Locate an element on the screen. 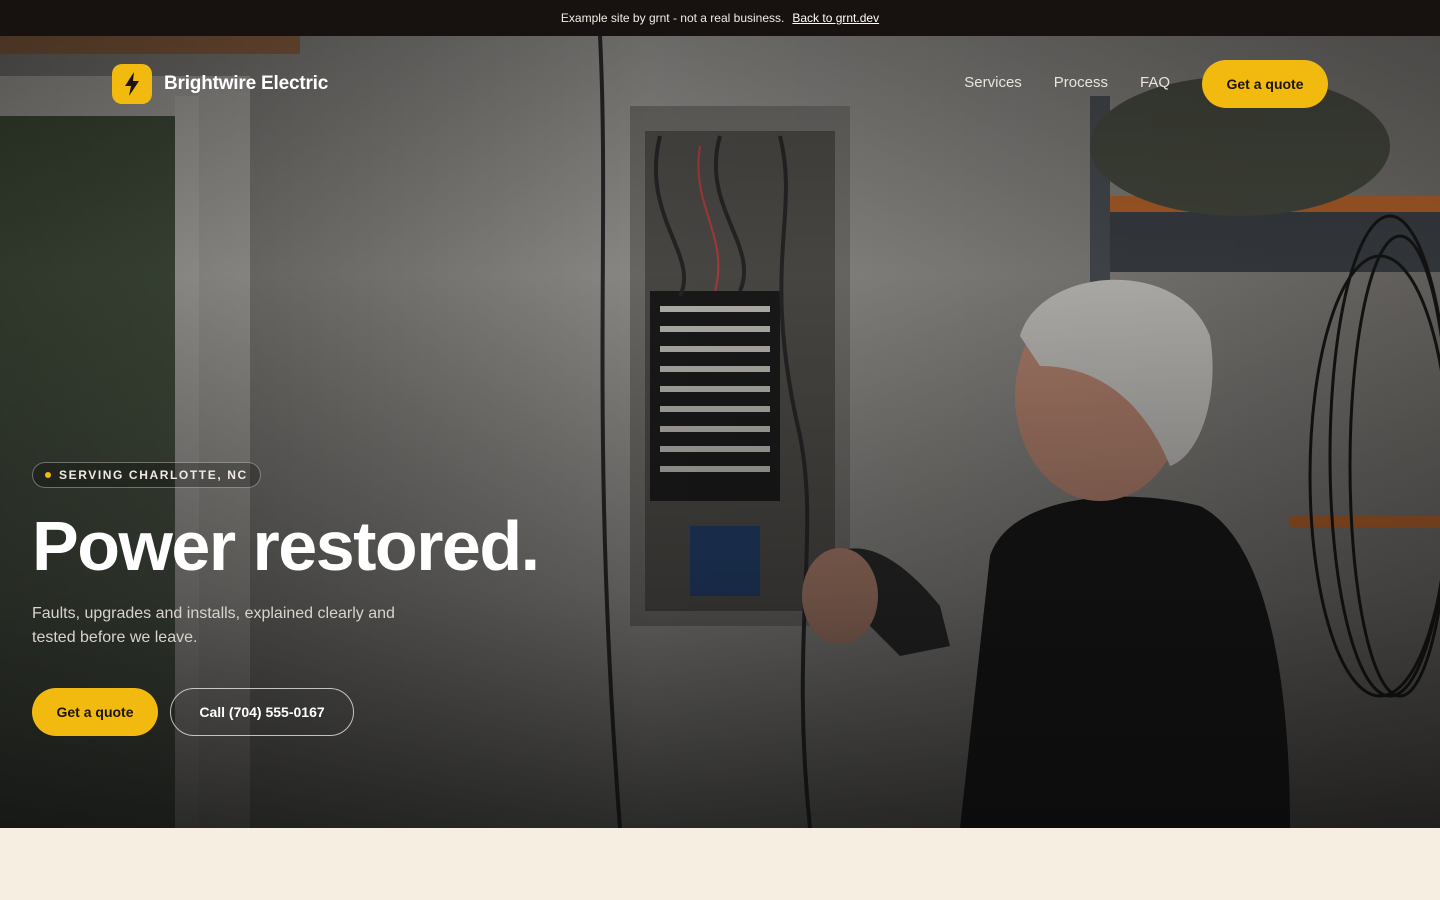 This screenshot has width=1440, height=900. brand-home-link: Brightwire Electric is located at coordinates (220, 84).